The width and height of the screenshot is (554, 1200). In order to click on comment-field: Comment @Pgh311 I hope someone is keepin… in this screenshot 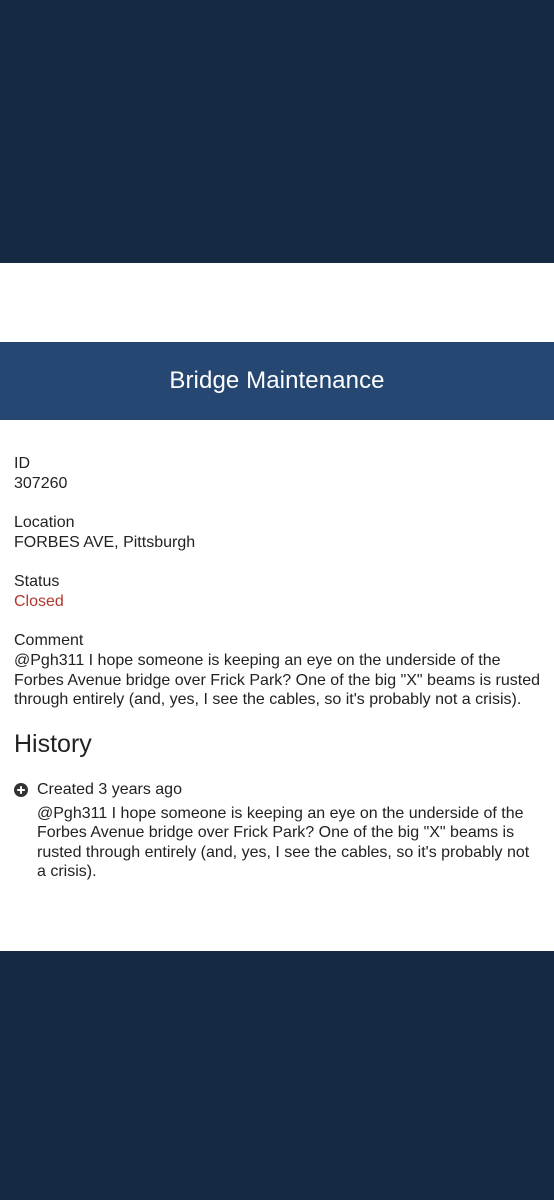, I will do `click(277, 670)`.